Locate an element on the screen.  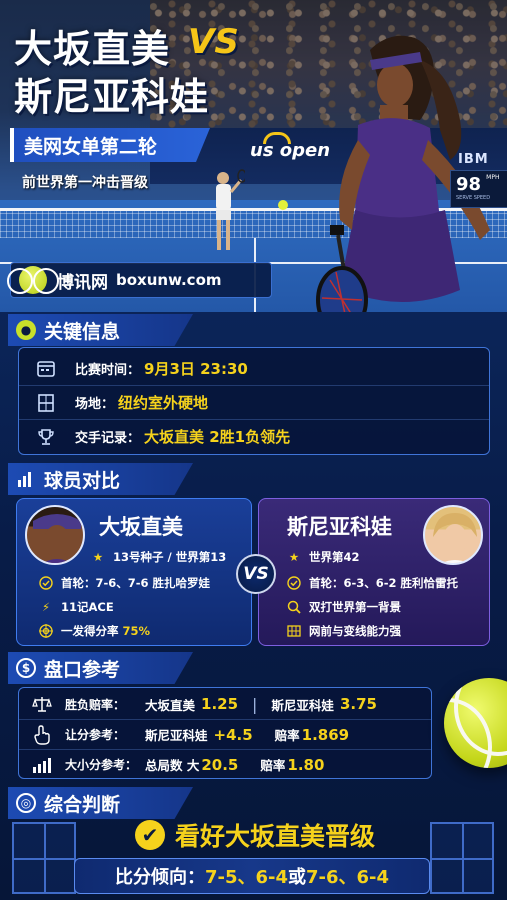
calendar-icon is located at coordinates (46, 368).